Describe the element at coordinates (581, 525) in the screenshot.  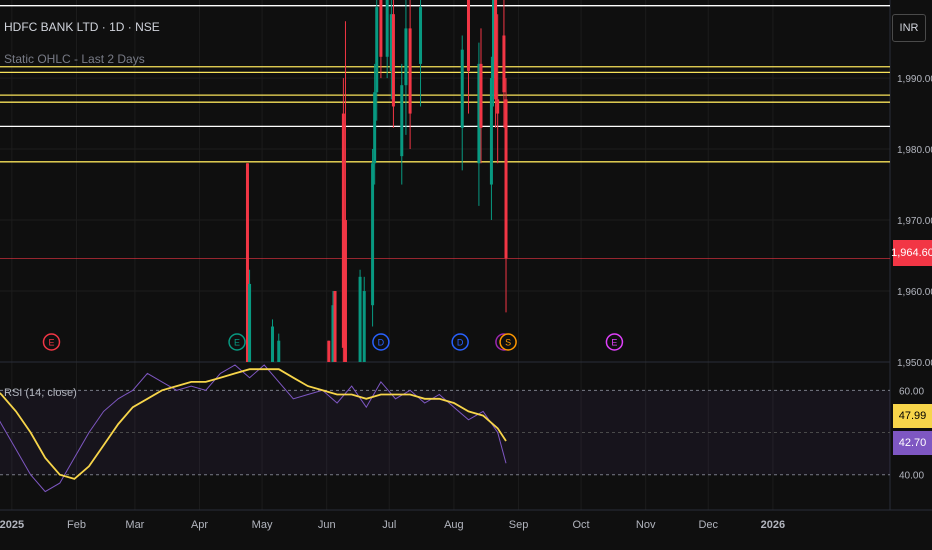
I see `x-tick-label: Oct` at that location.